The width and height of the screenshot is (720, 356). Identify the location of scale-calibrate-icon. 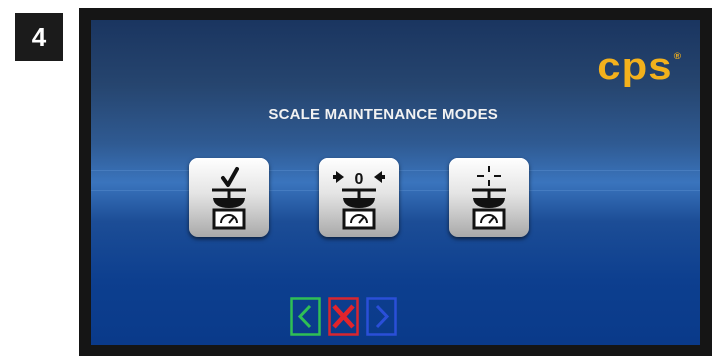
(489, 198).